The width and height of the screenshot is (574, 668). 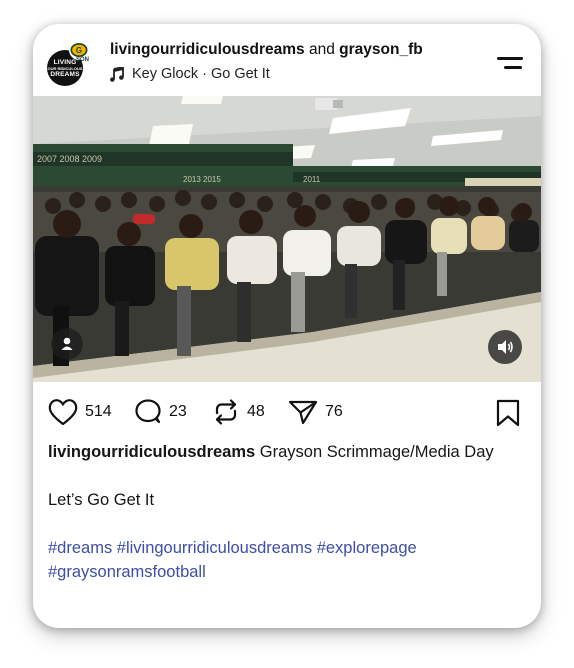 I want to click on svg-text: 2007 2008 2009, so click(x=69, y=159).